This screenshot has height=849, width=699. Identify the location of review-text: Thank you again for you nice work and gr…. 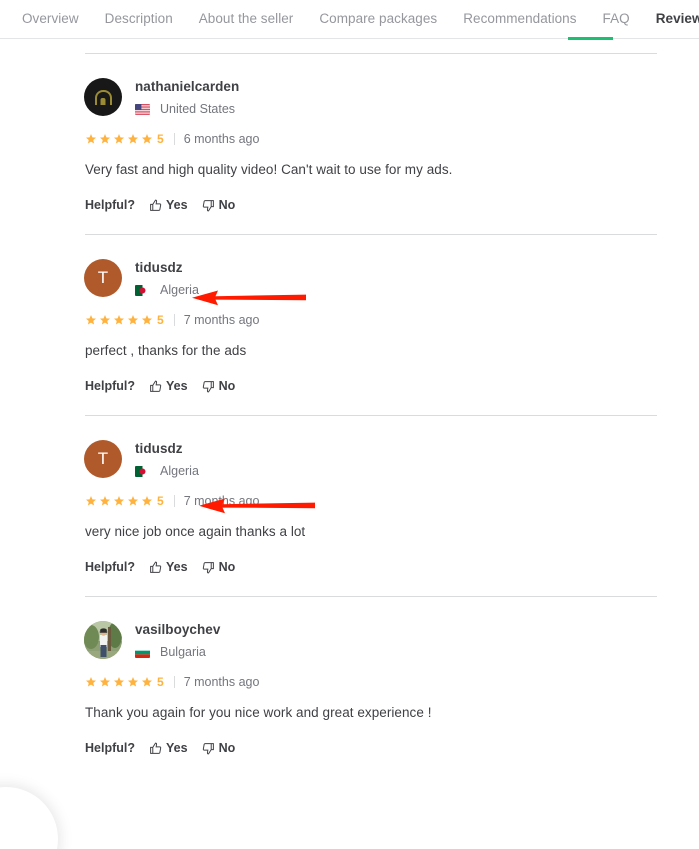
(258, 712).